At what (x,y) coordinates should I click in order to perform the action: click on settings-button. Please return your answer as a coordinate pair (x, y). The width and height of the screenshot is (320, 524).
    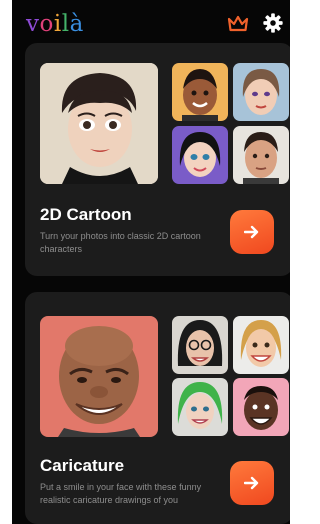
    Looking at the image, I should click on (273, 23).